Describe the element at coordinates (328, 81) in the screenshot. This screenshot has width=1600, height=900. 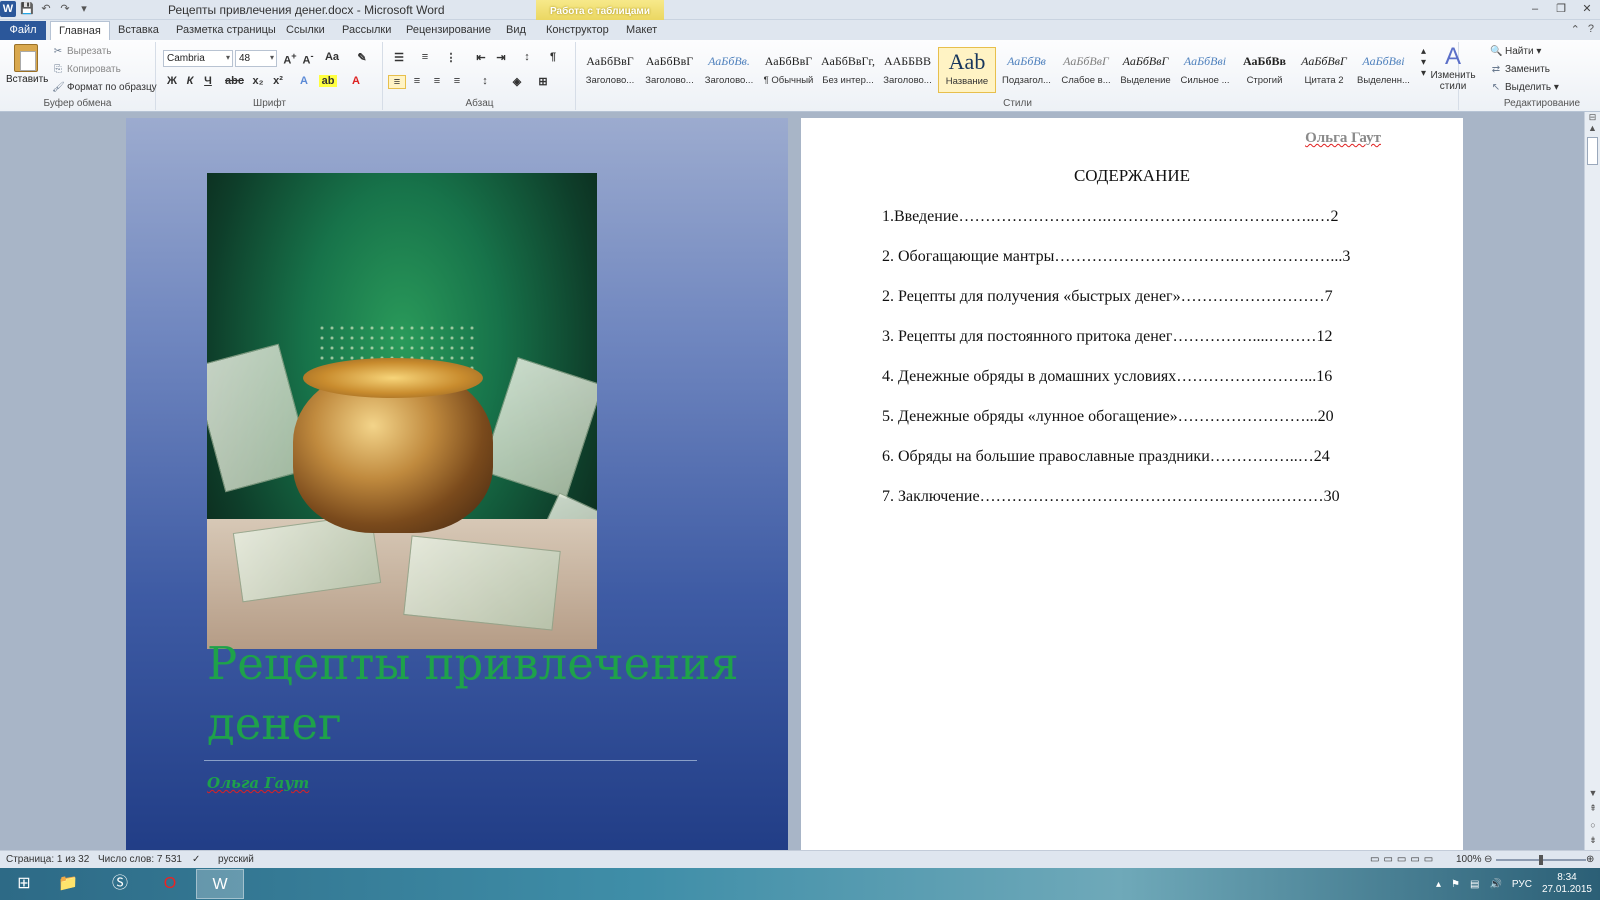
I see `highlight-icon: ab` at that location.